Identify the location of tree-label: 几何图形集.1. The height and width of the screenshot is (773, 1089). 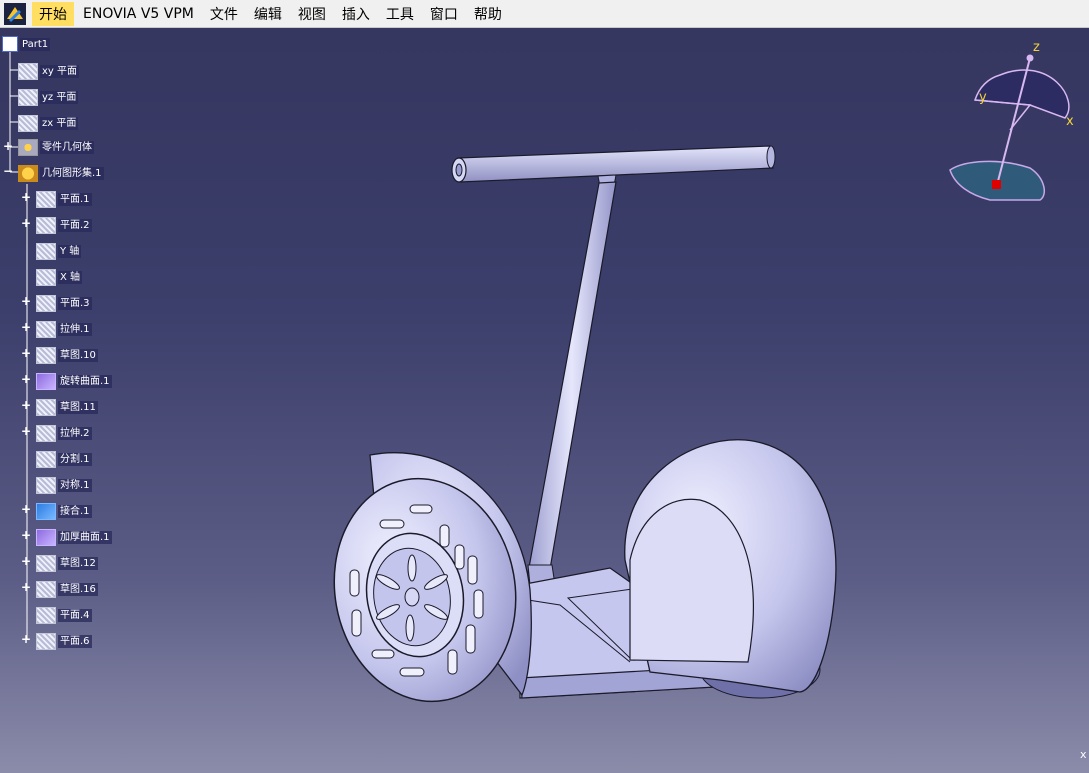
(72, 173).